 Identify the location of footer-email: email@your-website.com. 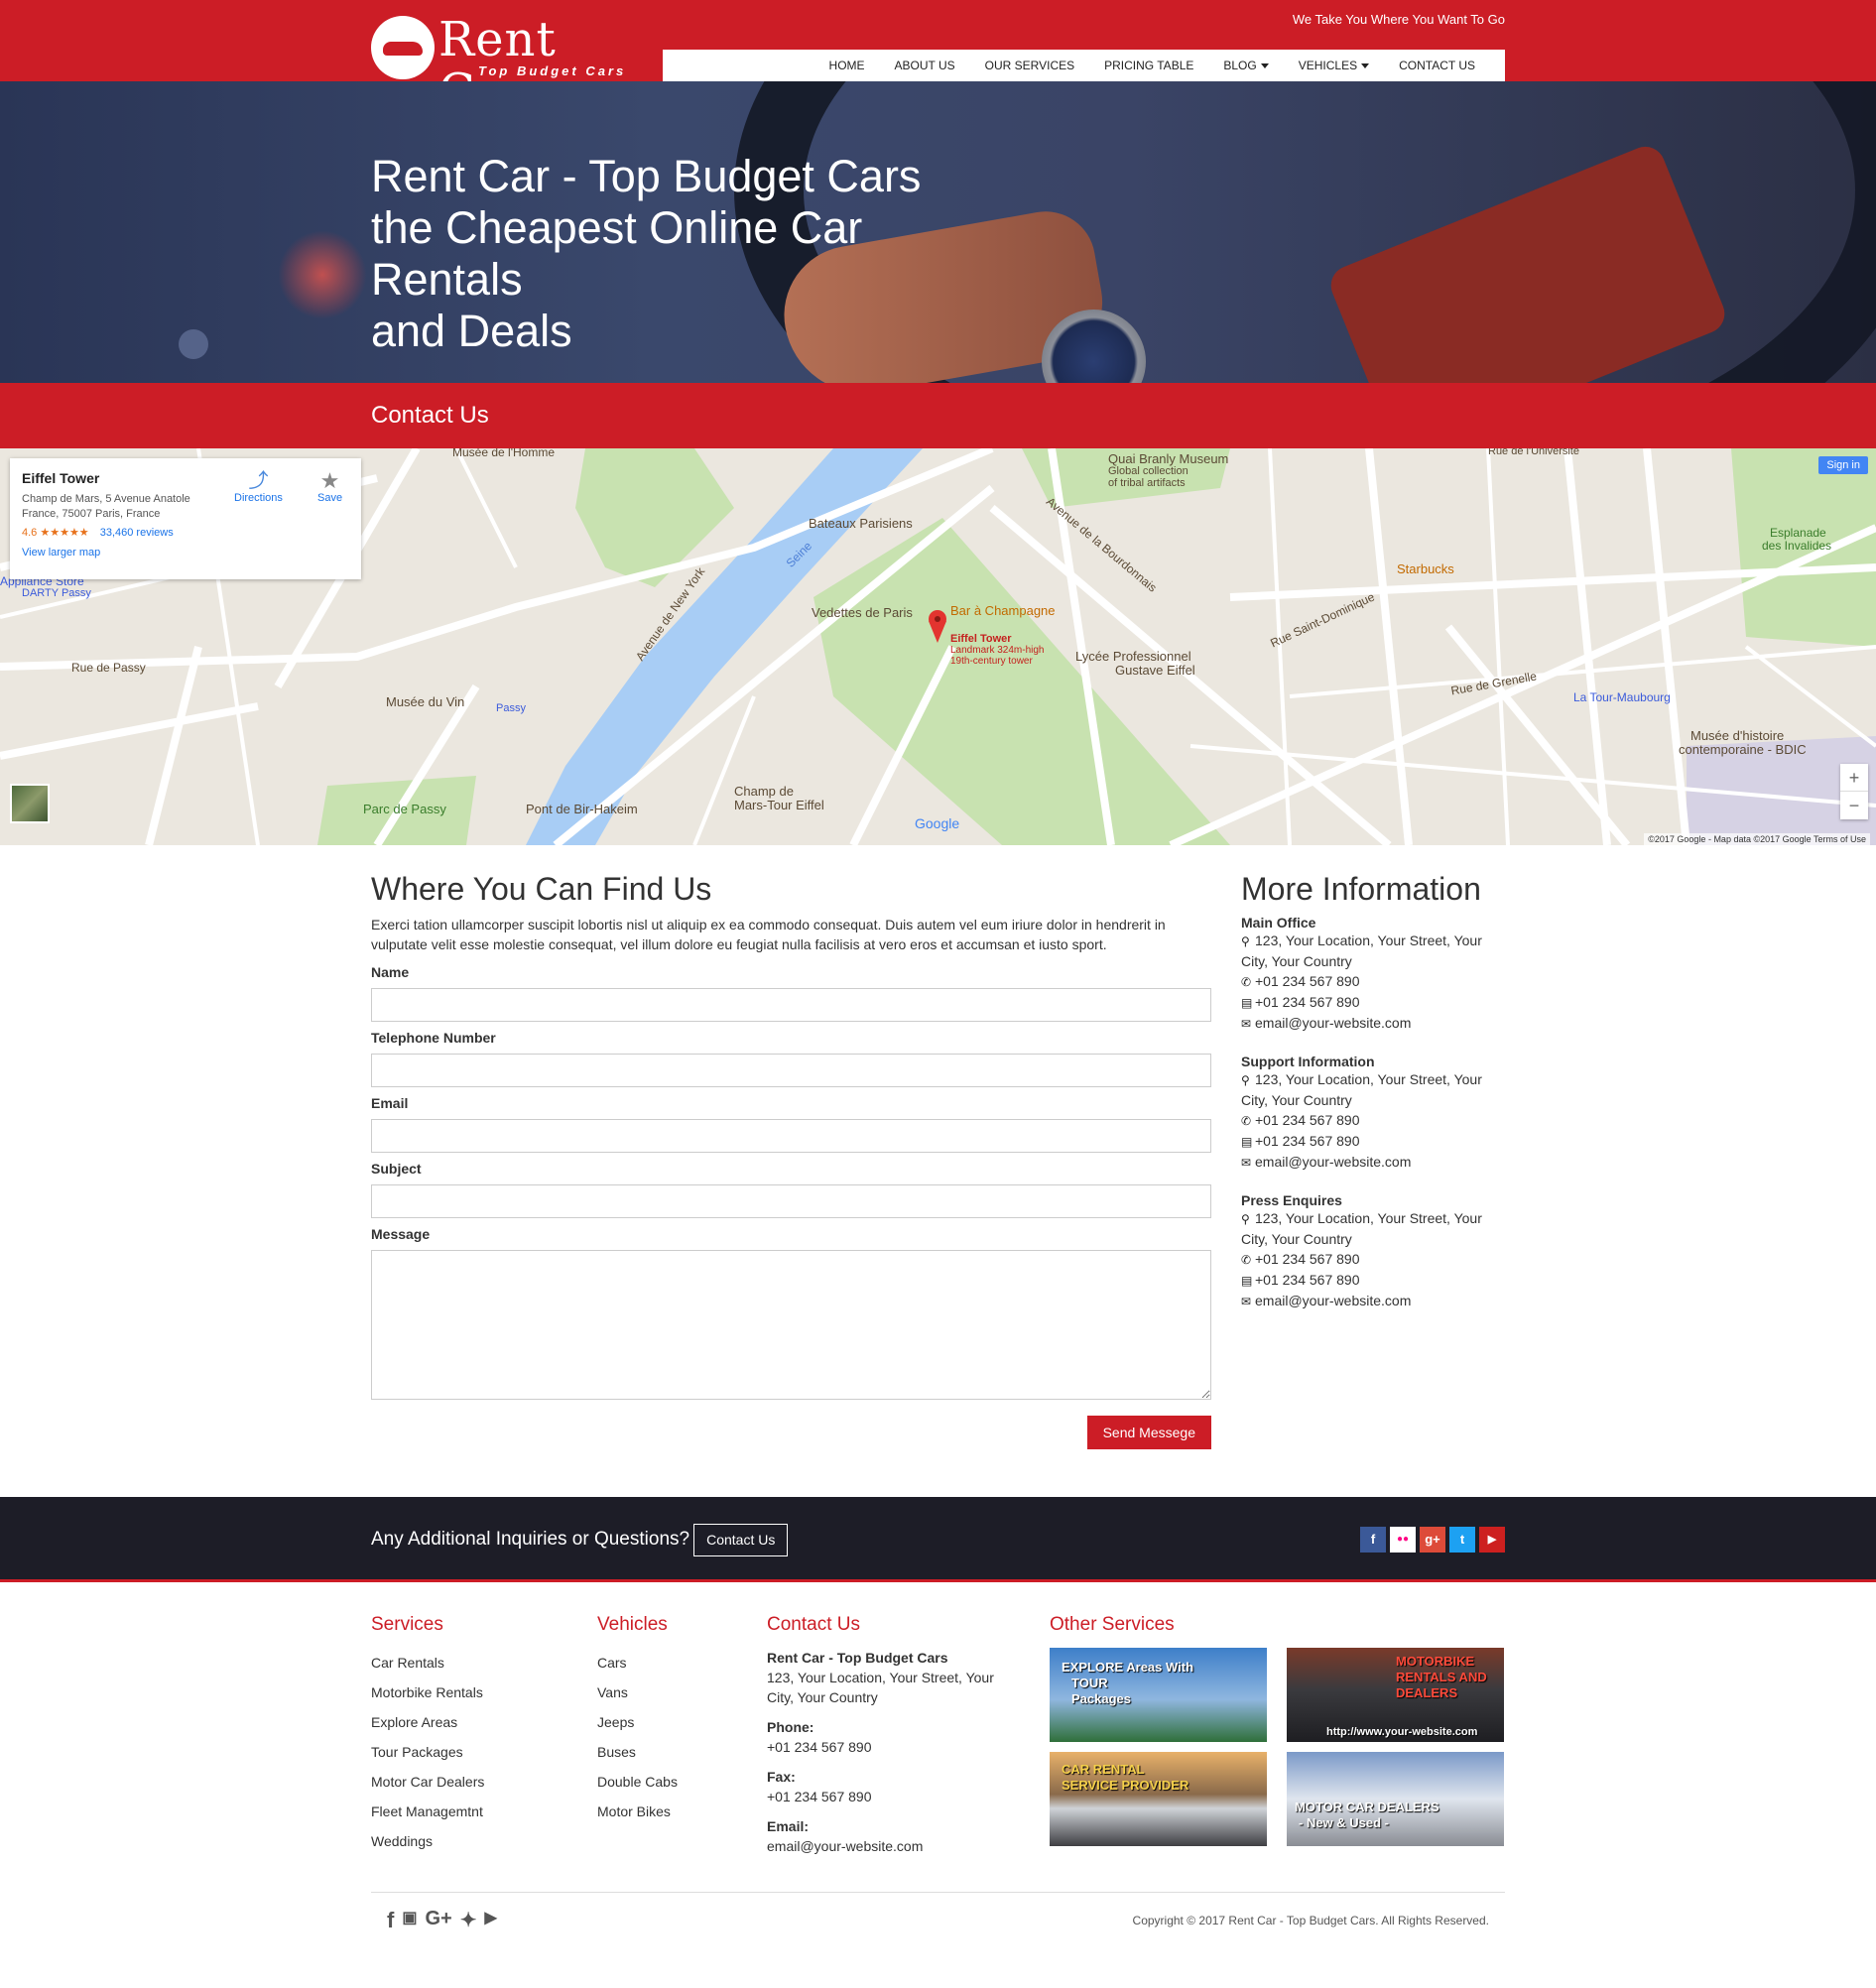
(908, 1846).